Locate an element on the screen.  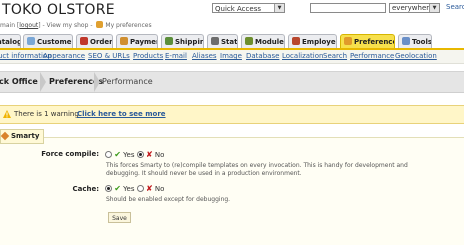
tools-icon is located at coordinates (406, 41).